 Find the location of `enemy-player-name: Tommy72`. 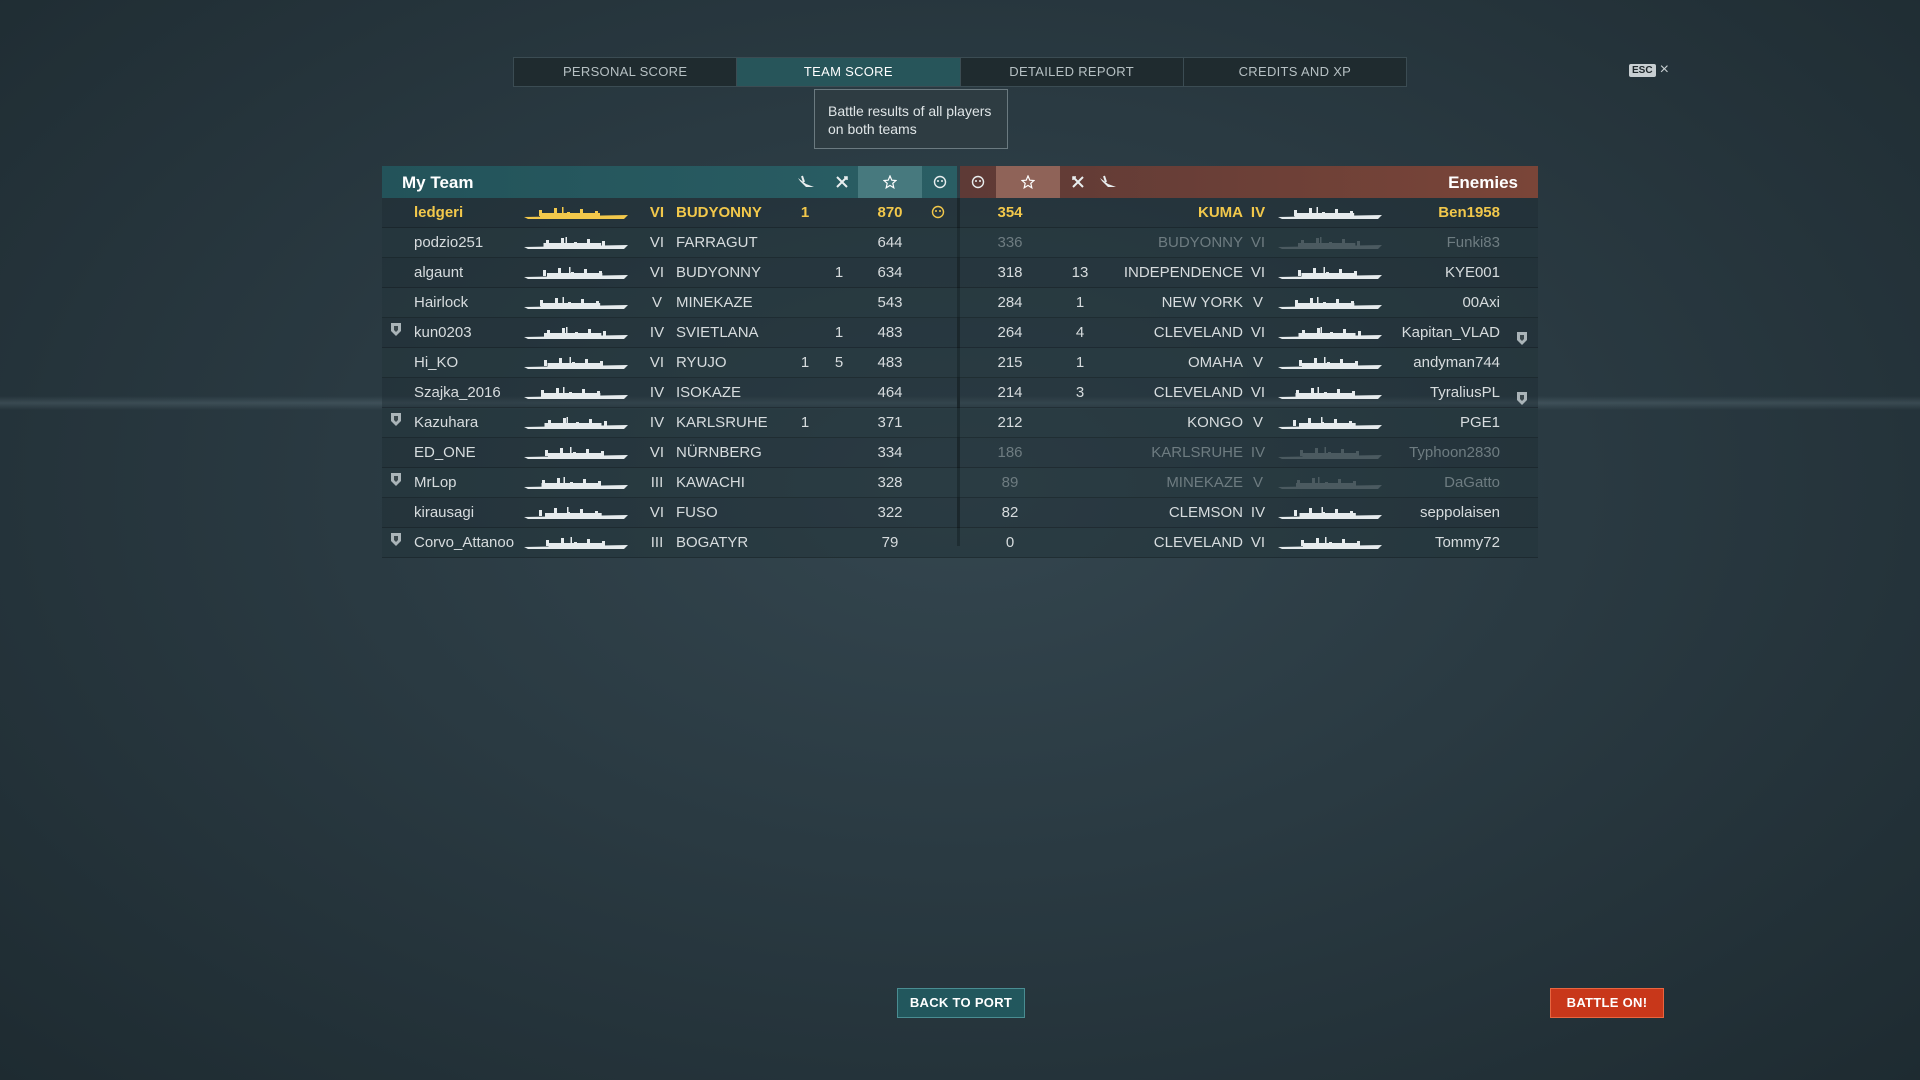

enemy-player-name: Tommy72 is located at coordinates (1467, 542).